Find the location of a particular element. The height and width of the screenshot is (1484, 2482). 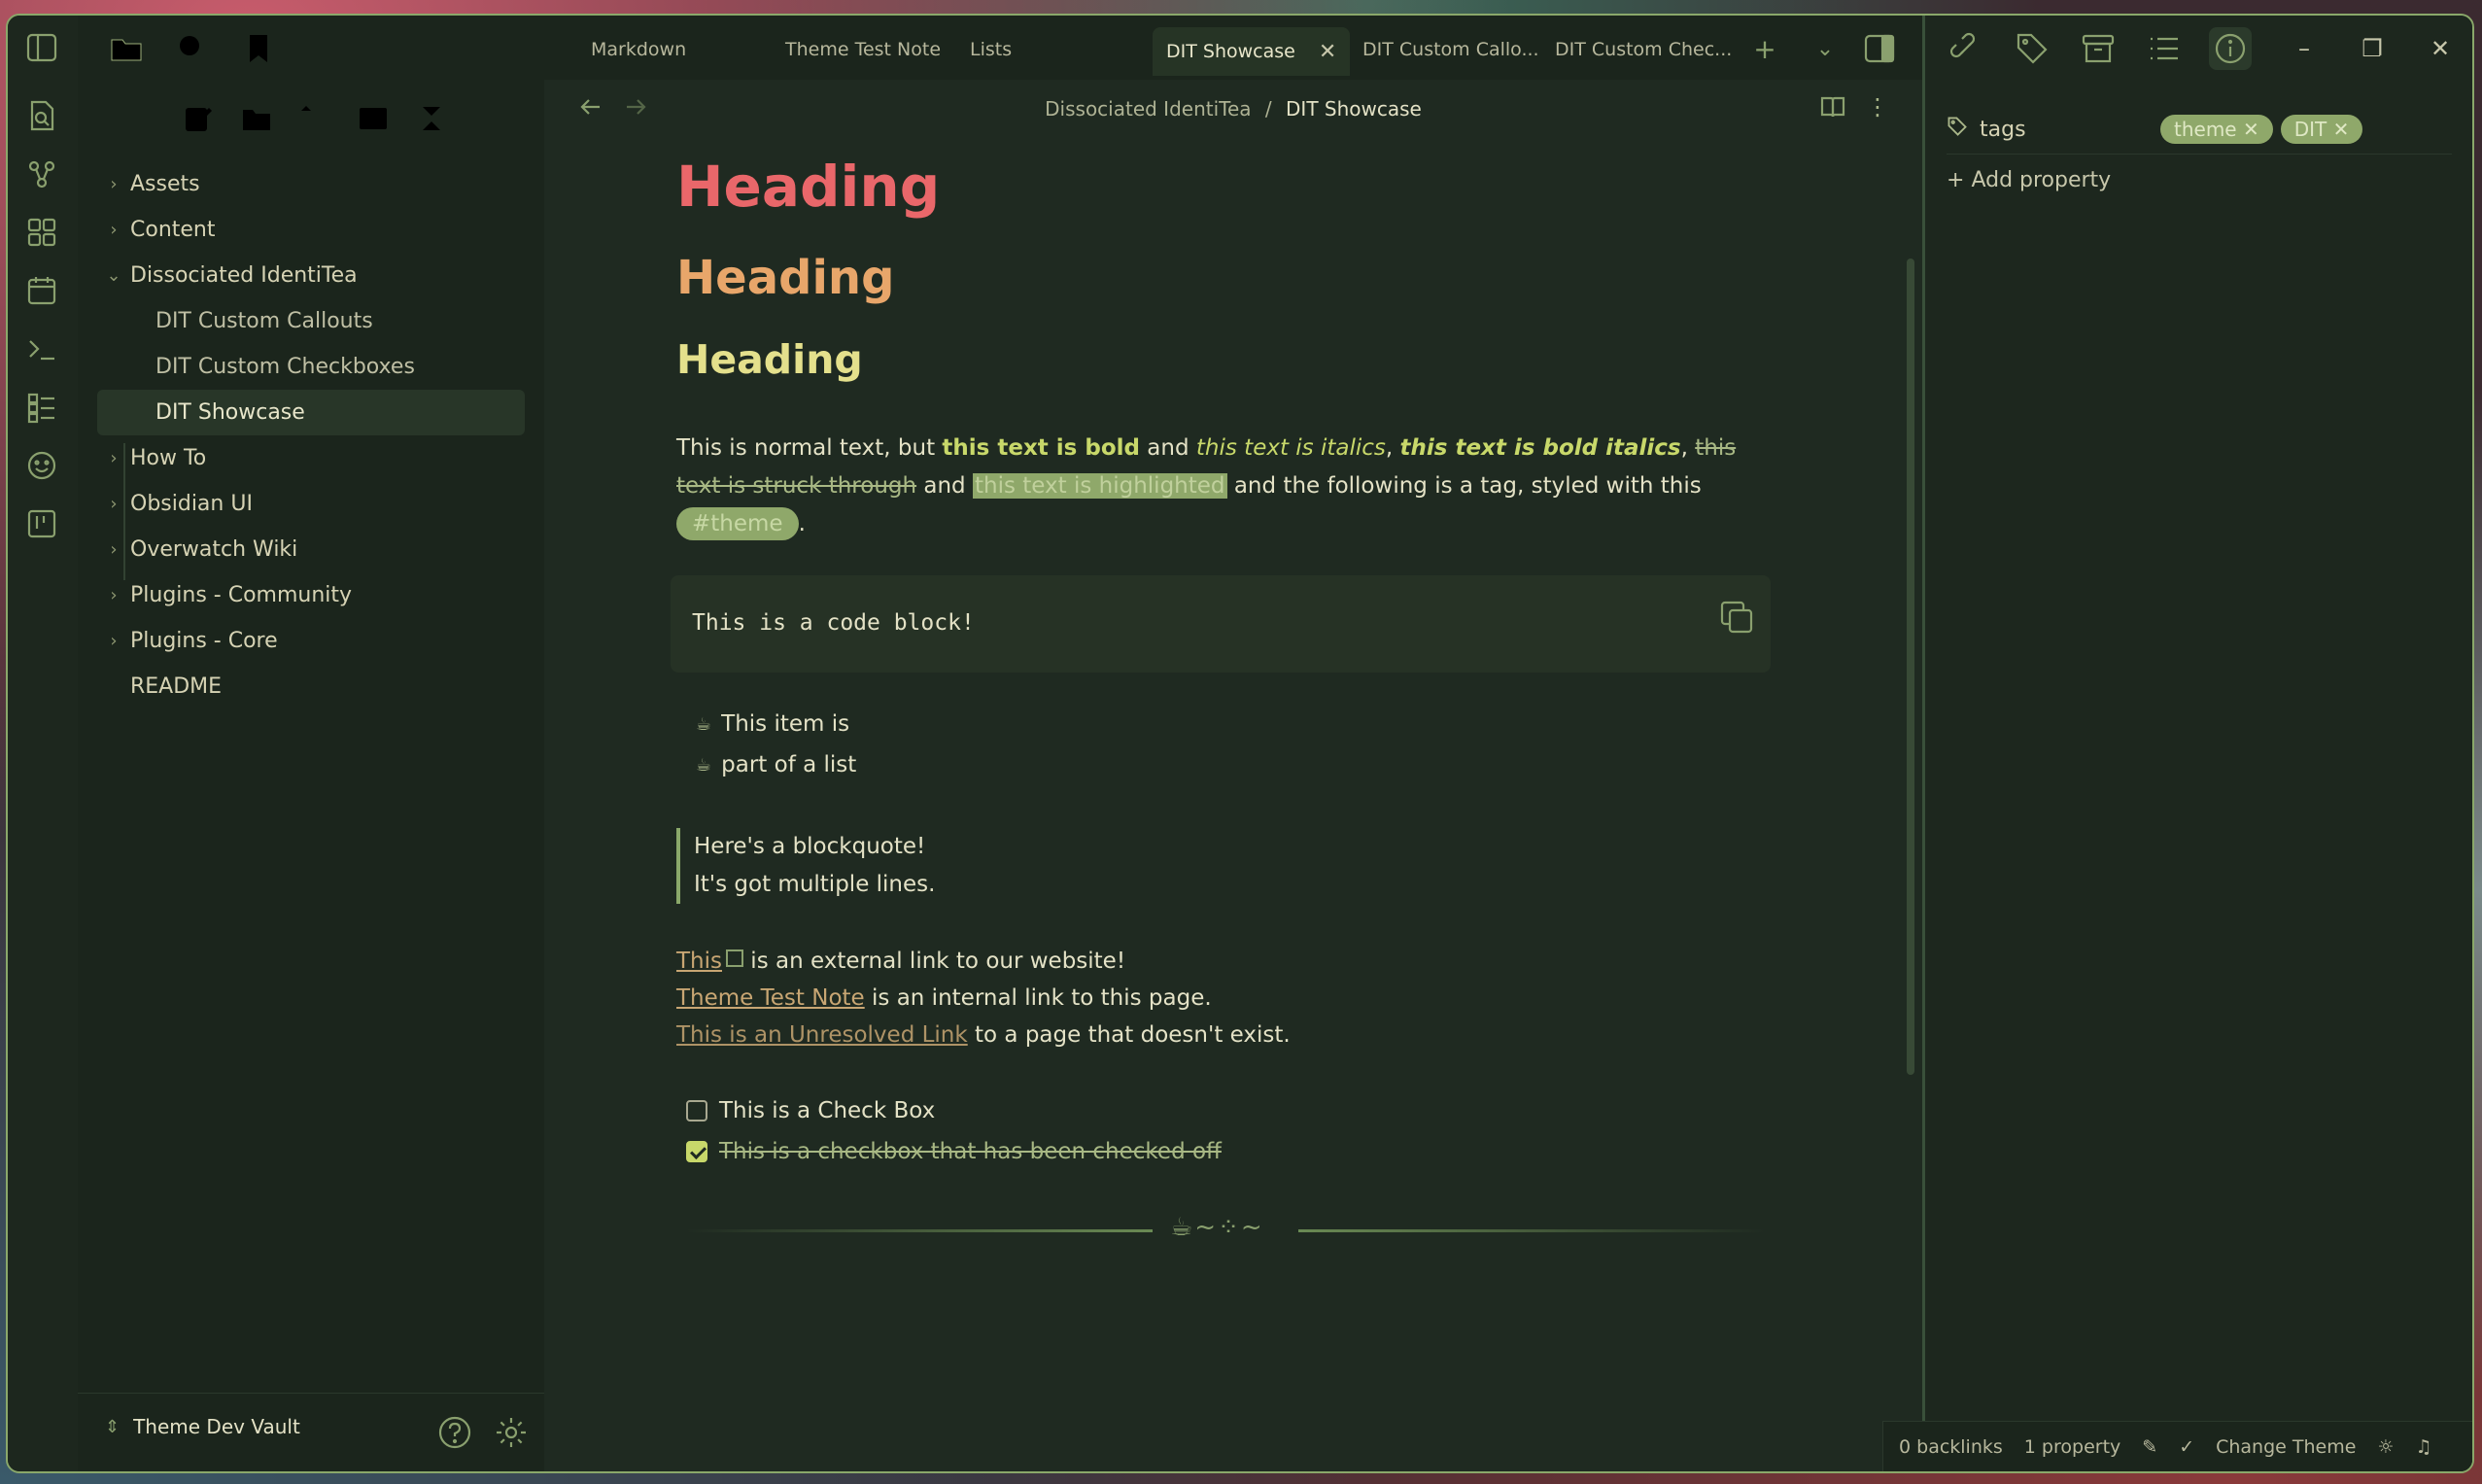

unresolved-link: This is an Unresolved Link is located at coordinates (822, 1035).